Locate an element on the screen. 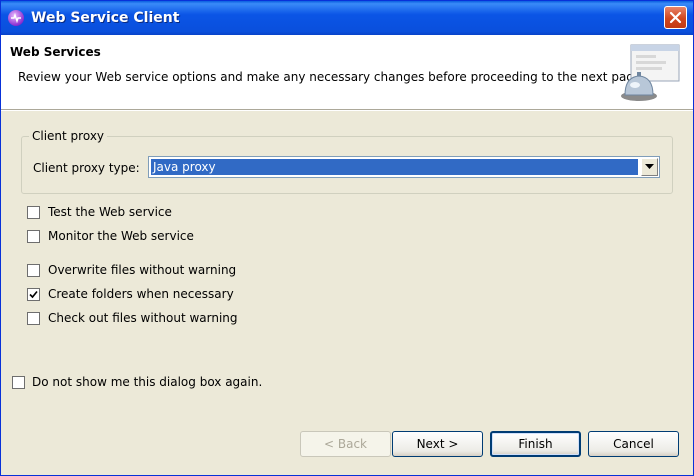 The height and width of the screenshot is (476, 694). close-icon is located at coordinates (675, 17).